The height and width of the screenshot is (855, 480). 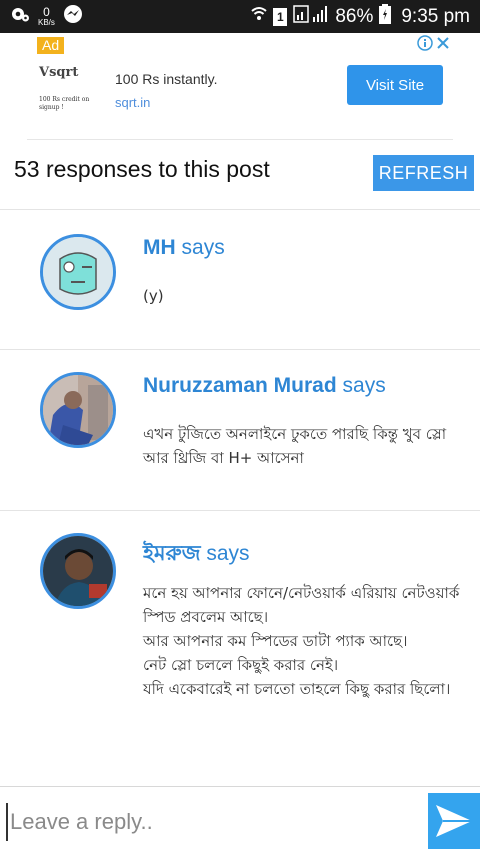 I want to click on network-speed: 0 KB/s, so click(x=46, y=16).